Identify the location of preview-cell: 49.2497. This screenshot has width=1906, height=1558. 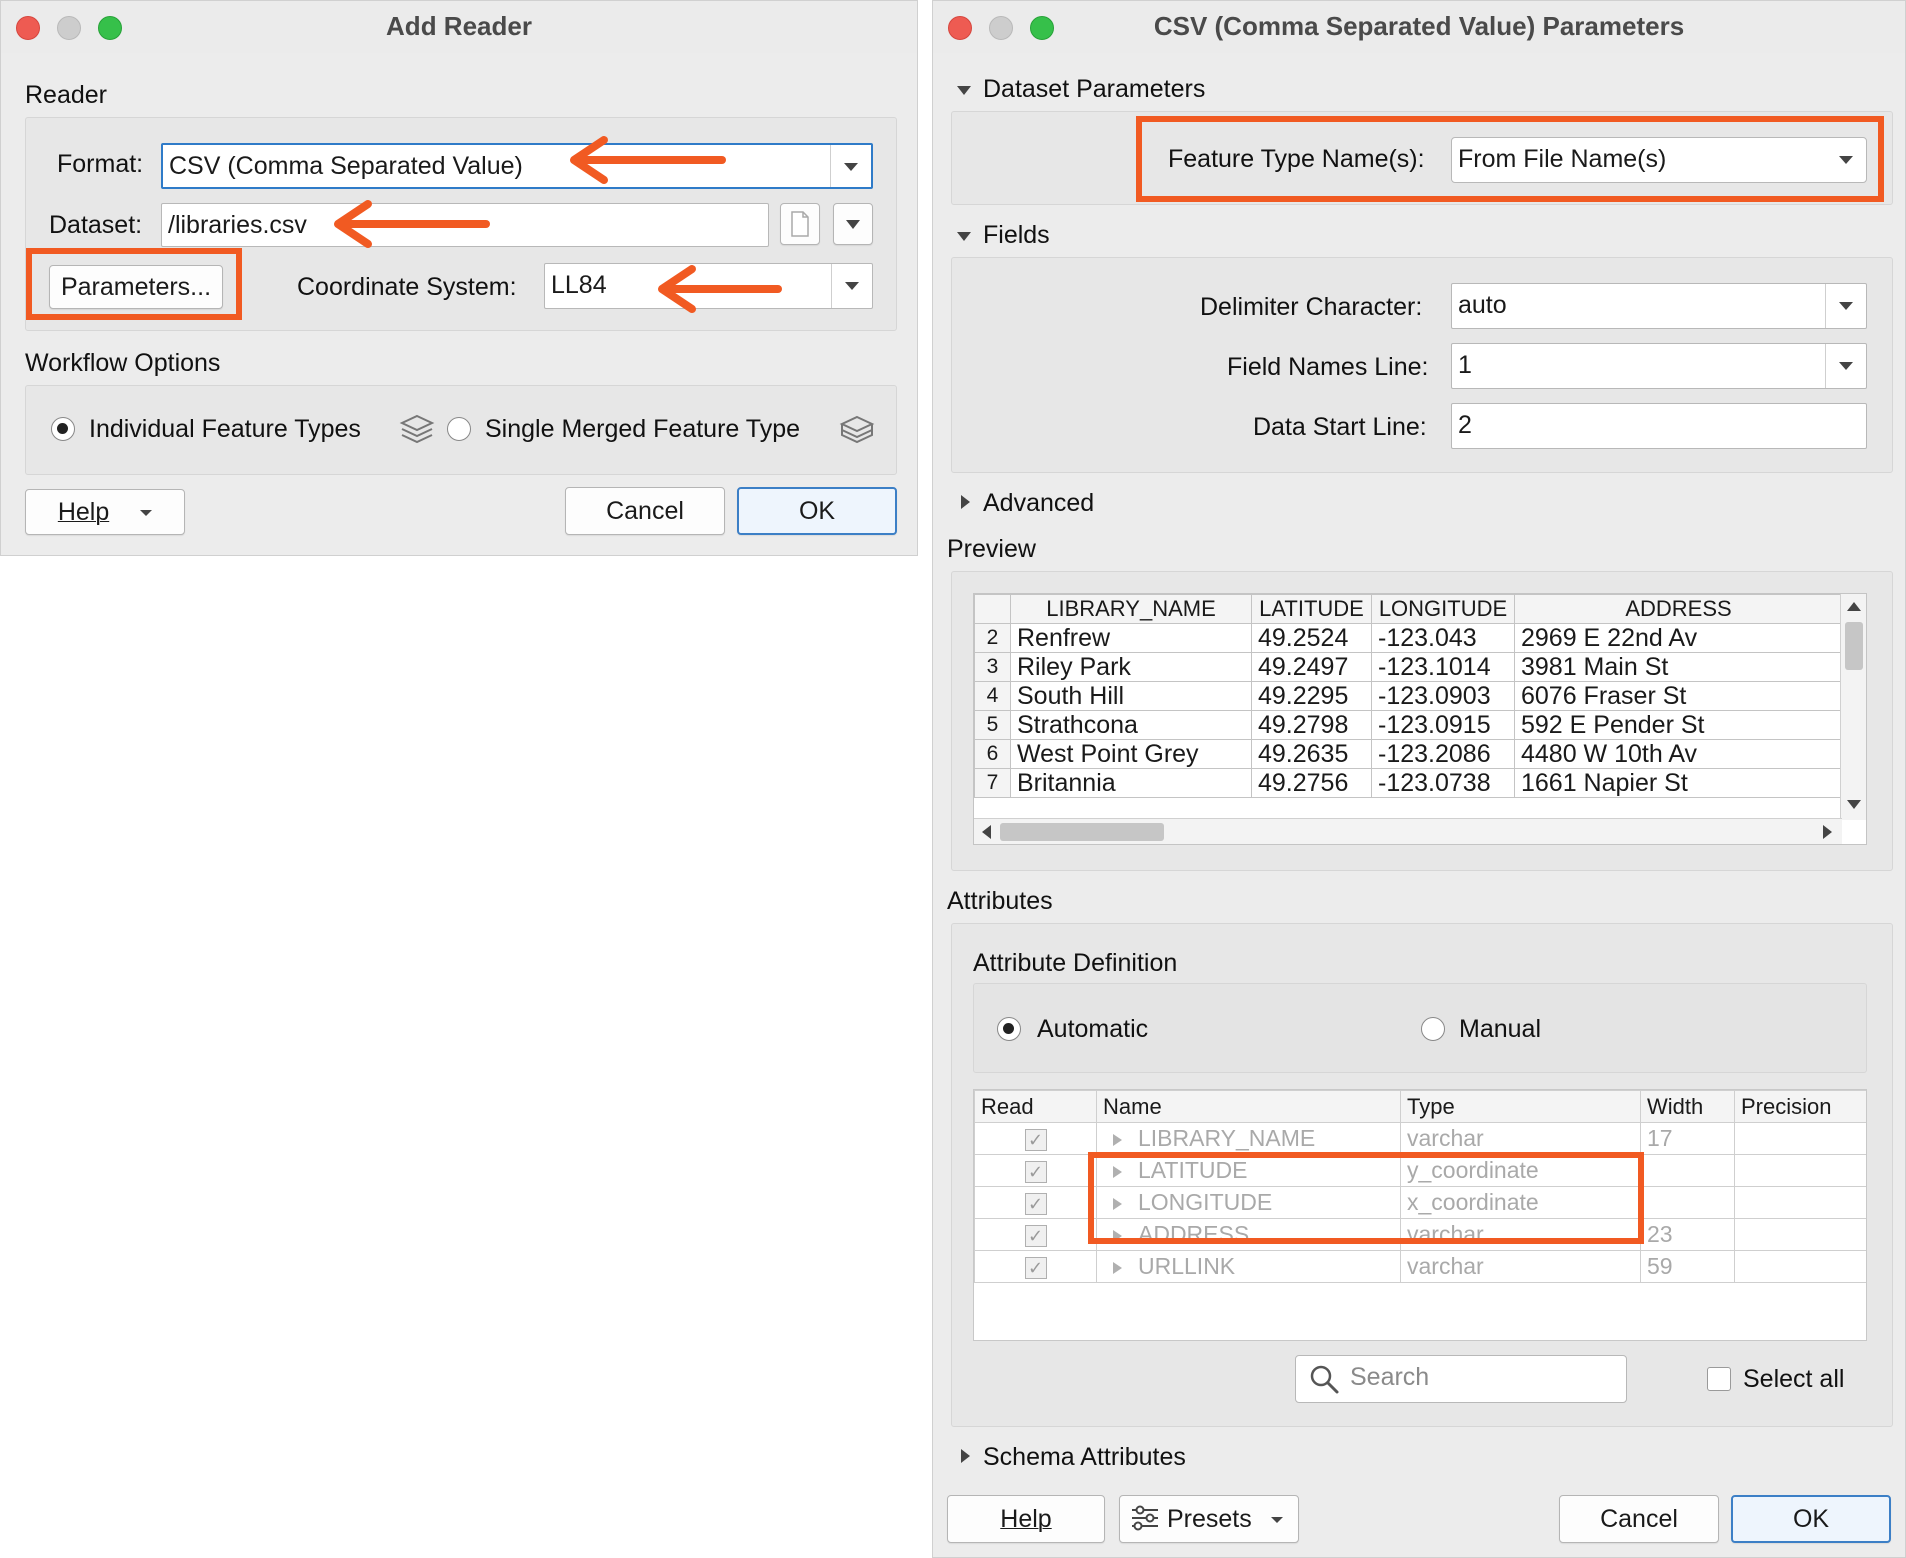
(1311, 667).